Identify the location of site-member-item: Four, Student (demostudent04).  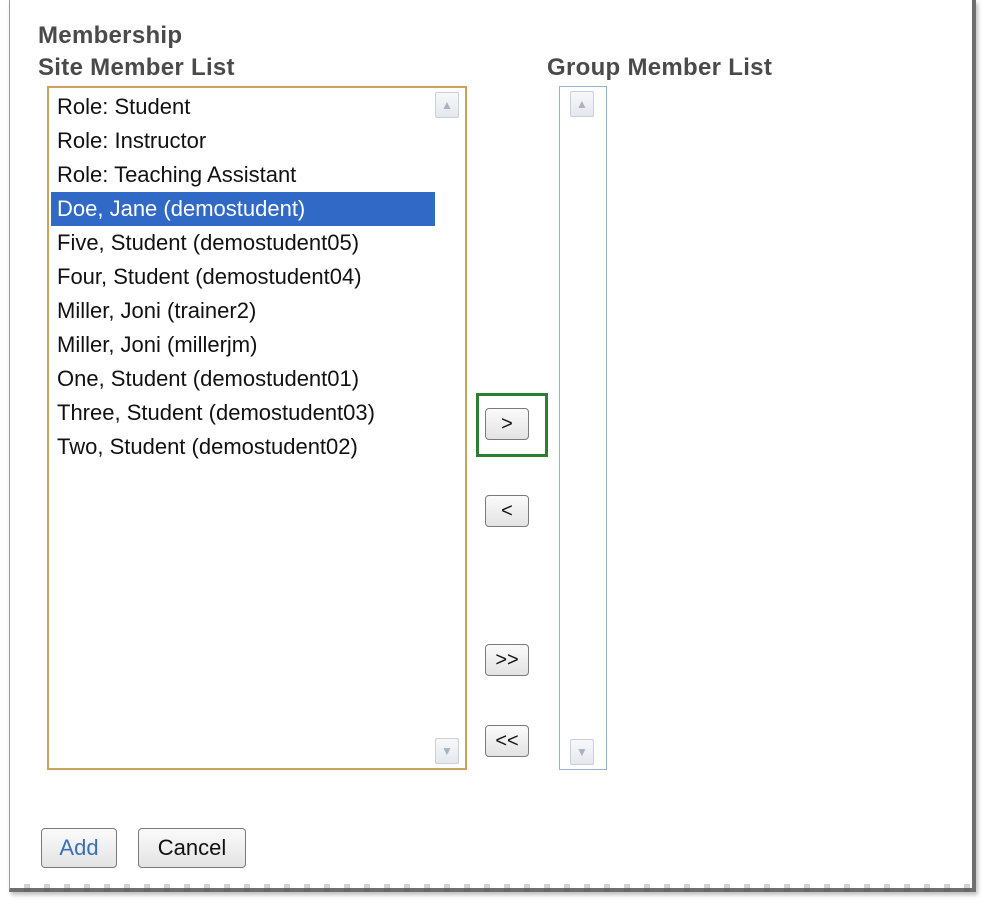
(243, 277).